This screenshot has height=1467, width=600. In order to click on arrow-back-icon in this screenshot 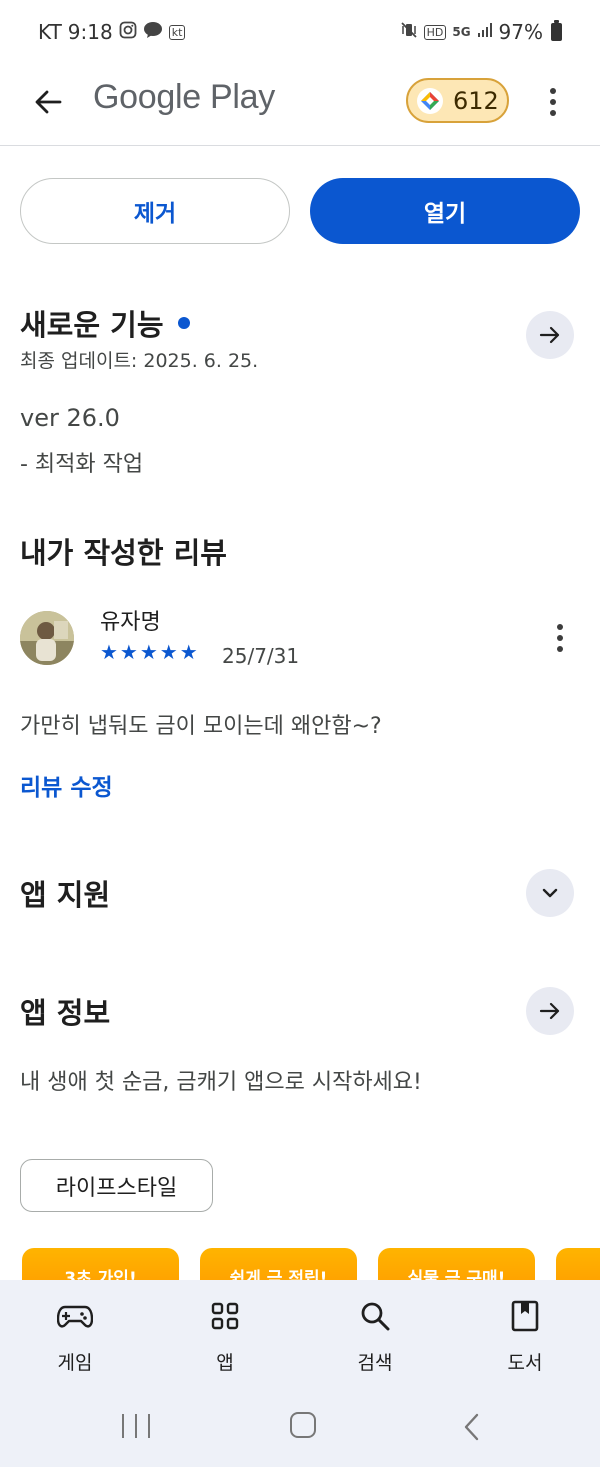, I will do `click(48, 102)`.